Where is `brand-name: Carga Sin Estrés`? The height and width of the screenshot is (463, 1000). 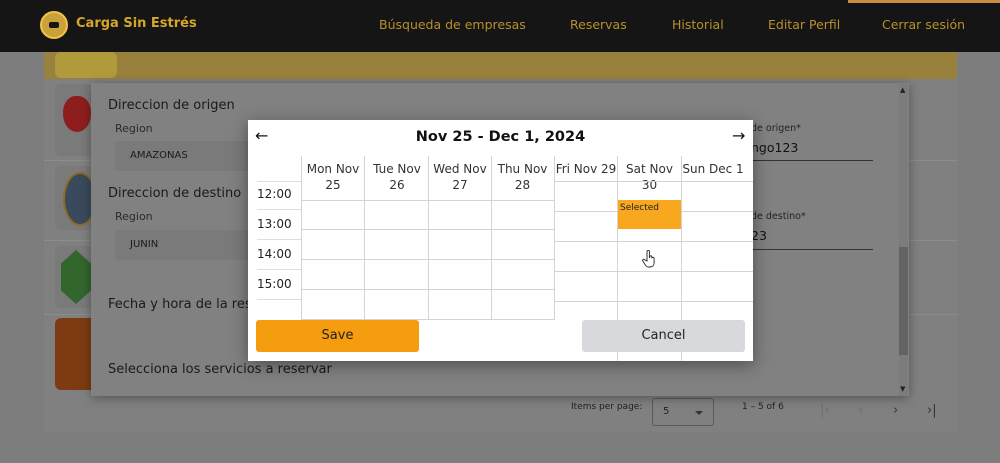
brand-name: Carga Sin Estrés is located at coordinates (136, 23).